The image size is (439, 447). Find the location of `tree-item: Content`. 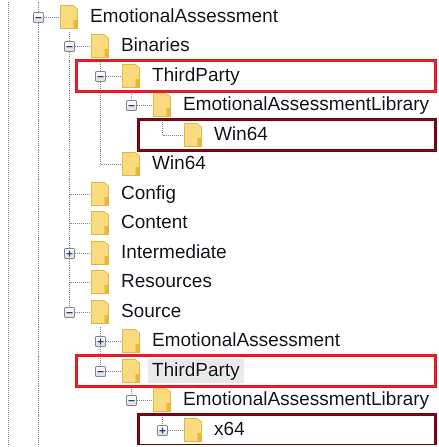

tree-item: Content is located at coordinates (154, 223).